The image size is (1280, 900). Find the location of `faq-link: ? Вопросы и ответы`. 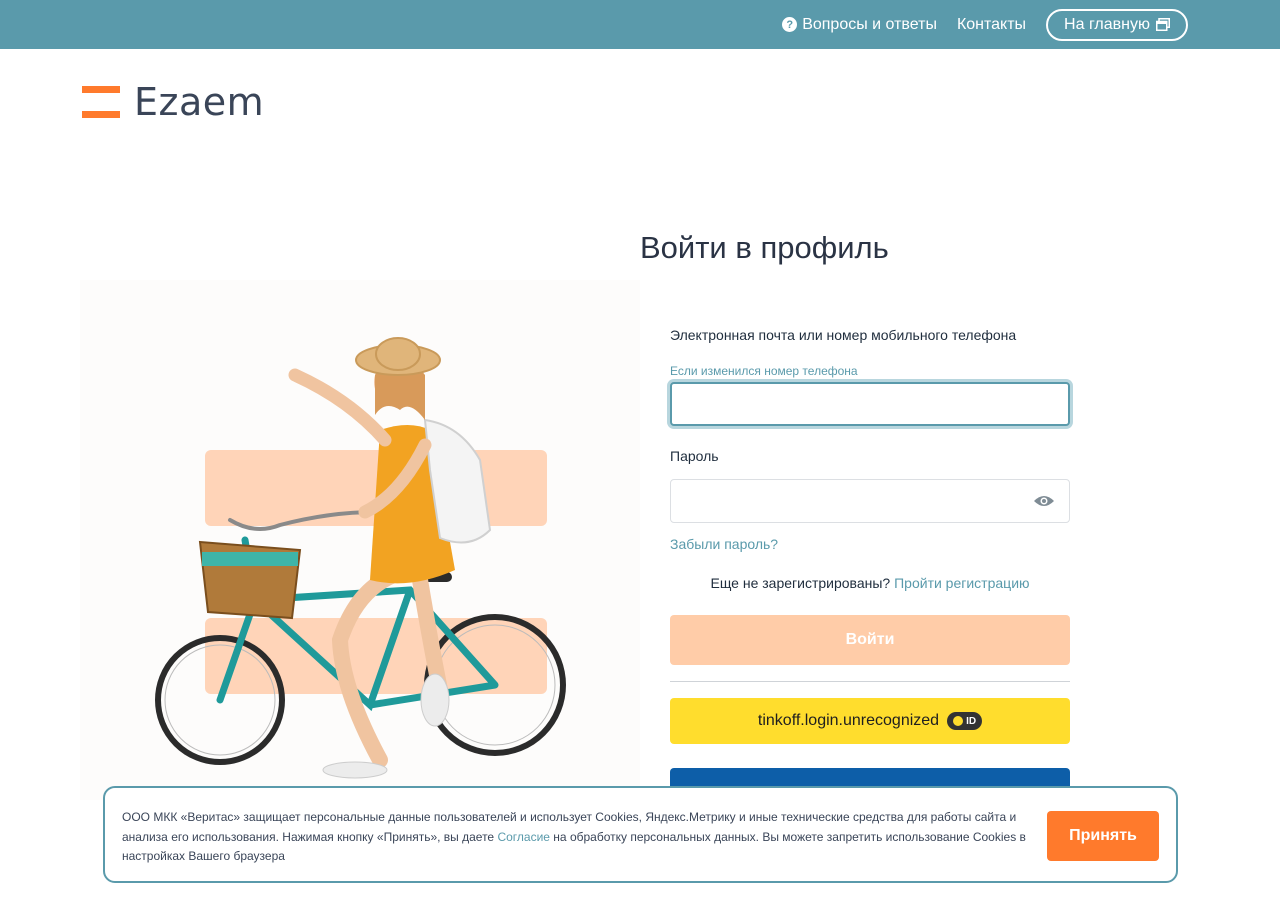

faq-link: ? Вопросы и ответы is located at coordinates (859, 25).